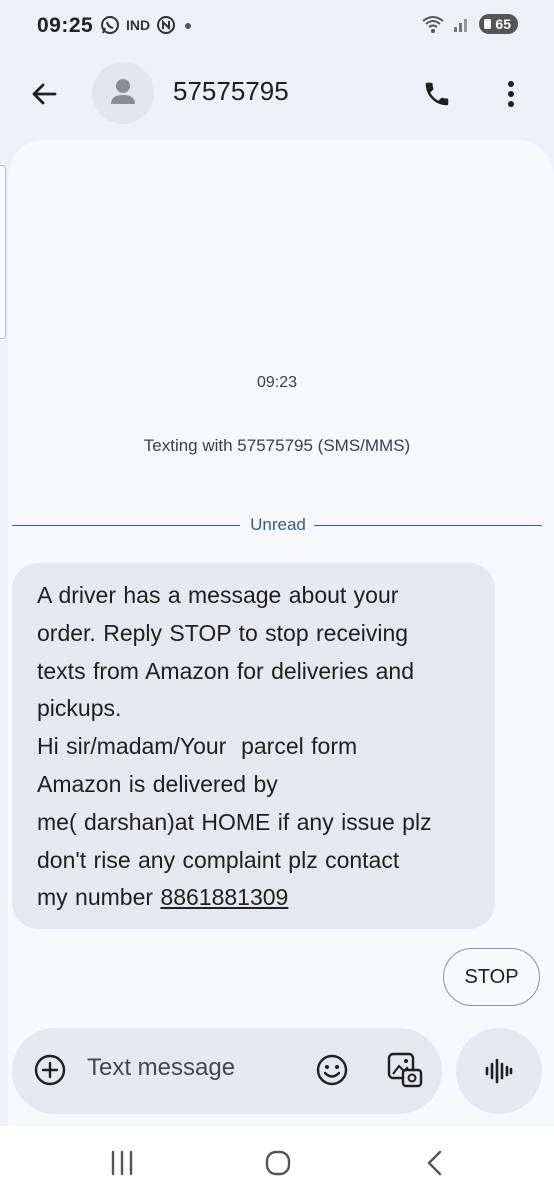  What do you see at coordinates (277, 28) in the screenshot?
I see `status-bar: 09:25 IND 65` at bounding box center [277, 28].